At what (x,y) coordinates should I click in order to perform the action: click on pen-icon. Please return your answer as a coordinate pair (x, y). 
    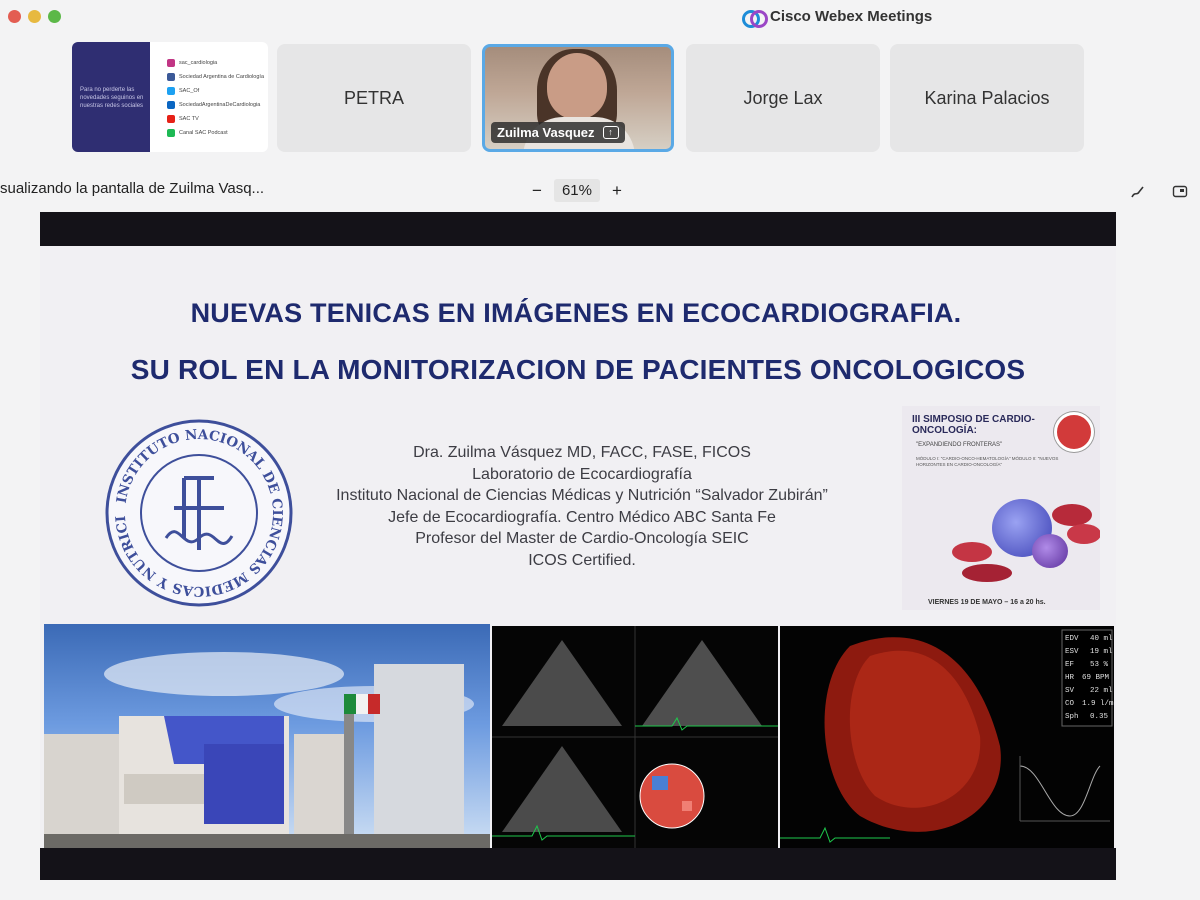
    Looking at the image, I should click on (1138, 194).